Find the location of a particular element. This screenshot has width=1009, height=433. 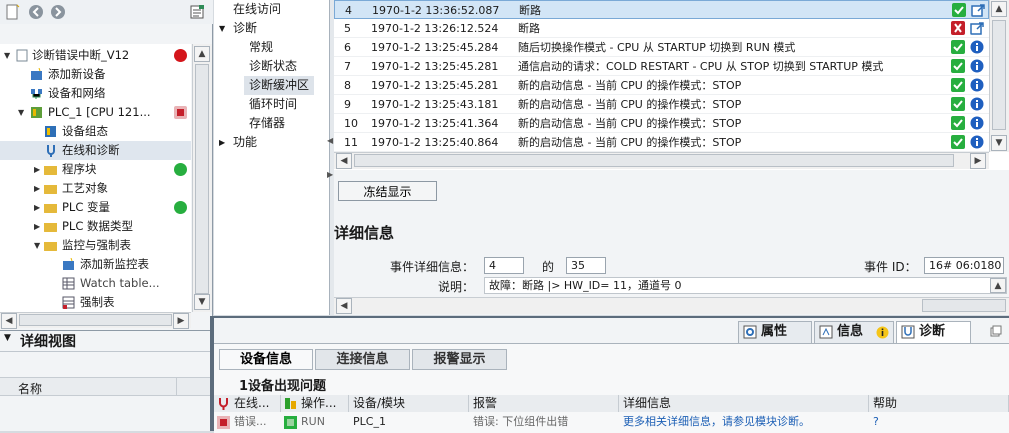

collapse-icon: ▼ is located at coordinates (7, 338).